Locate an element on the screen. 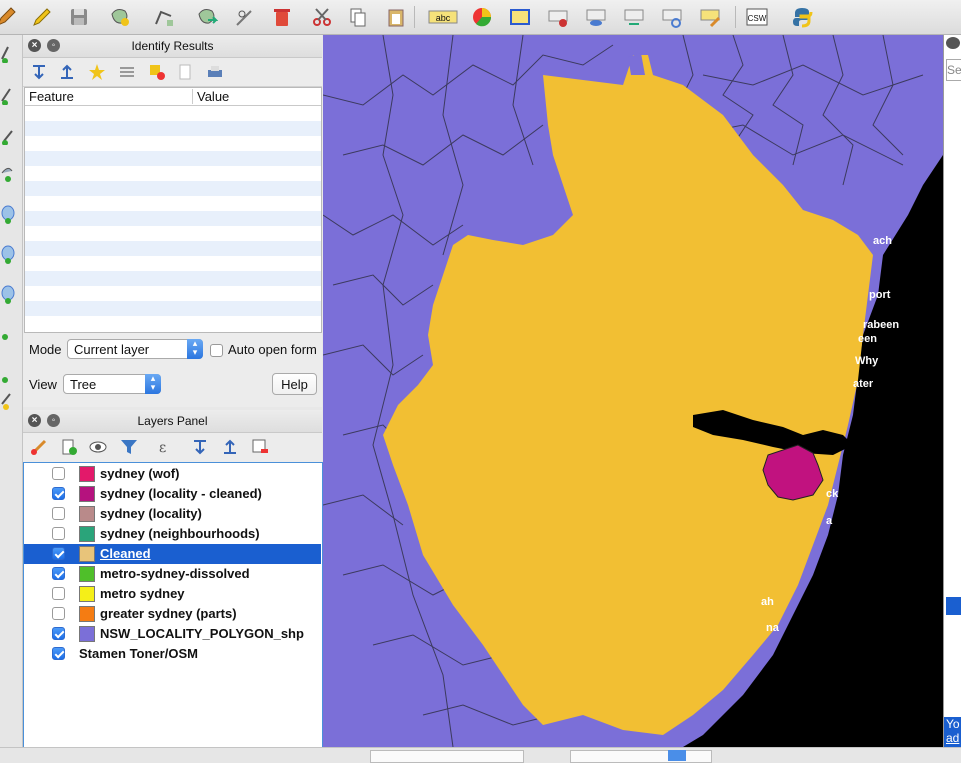  visibility-eye-icon is located at coordinates (99, 447).